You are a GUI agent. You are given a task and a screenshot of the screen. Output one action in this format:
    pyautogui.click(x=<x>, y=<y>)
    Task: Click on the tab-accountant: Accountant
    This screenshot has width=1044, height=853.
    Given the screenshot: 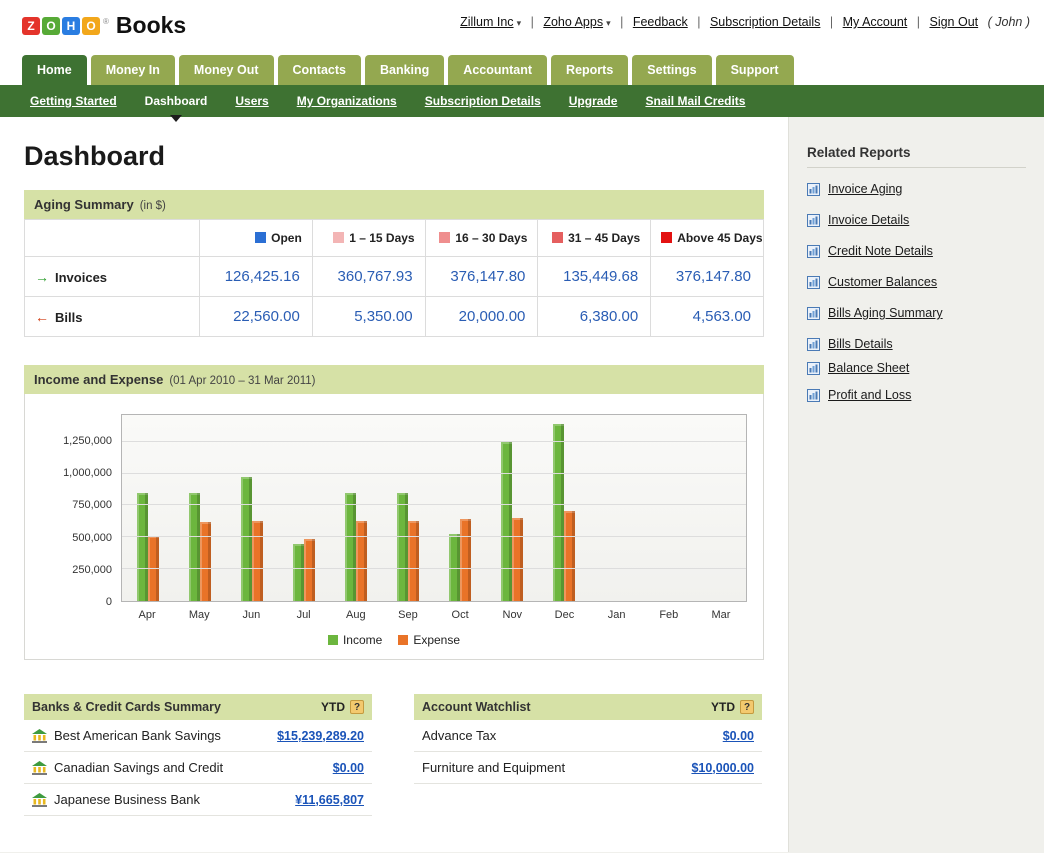 What is the action you would take?
    pyautogui.click(x=498, y=70)
    